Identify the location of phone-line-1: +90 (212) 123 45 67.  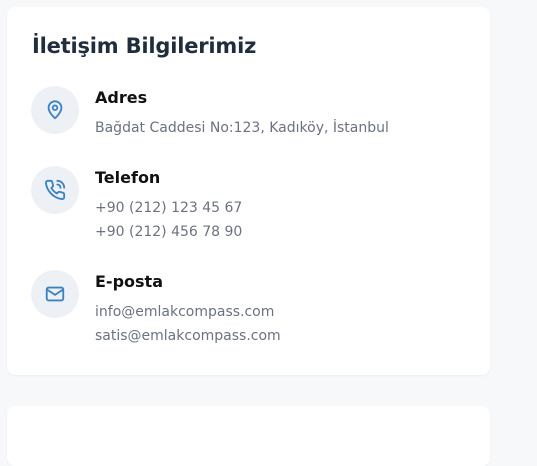
(168, 208).